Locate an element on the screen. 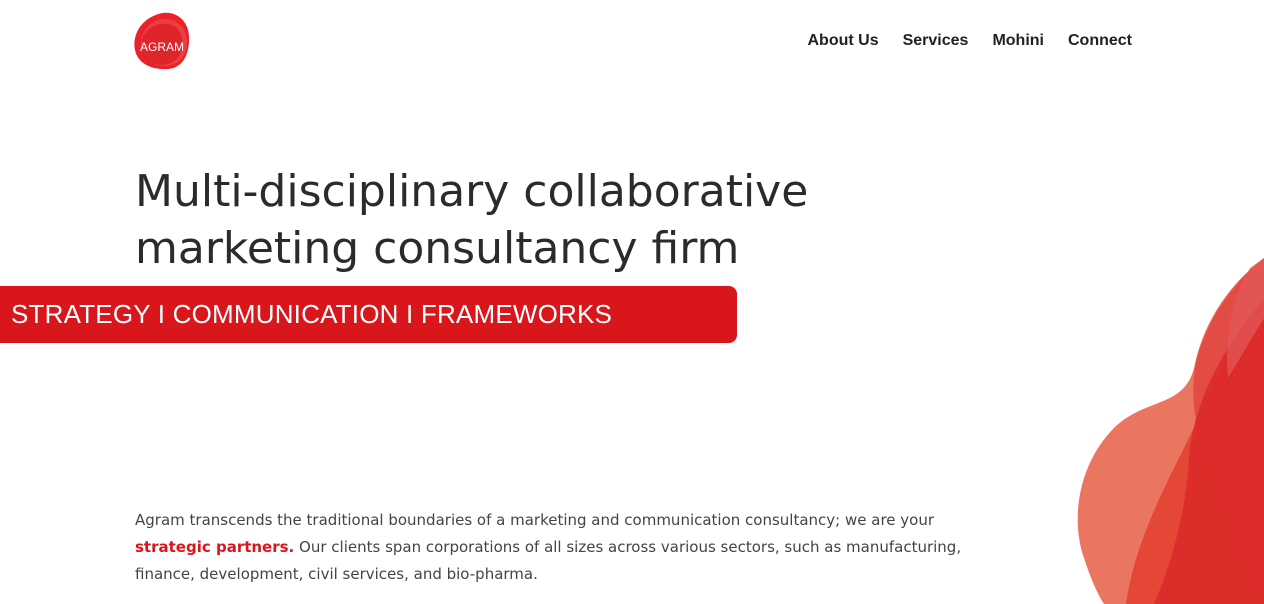  abstract-red-blob-icon is located at coordinates (1169, 431).